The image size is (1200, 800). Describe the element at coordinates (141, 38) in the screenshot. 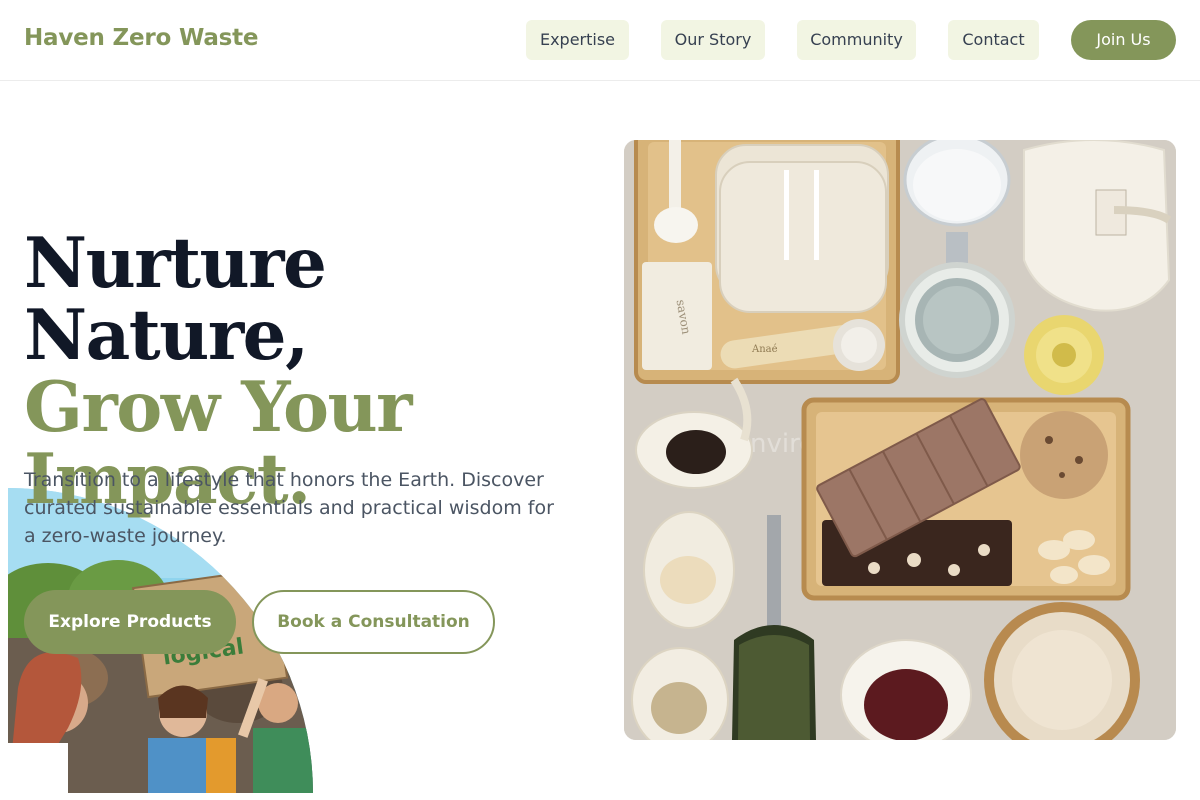

I see `brand-logo: Haven Zero Waste` at that location.